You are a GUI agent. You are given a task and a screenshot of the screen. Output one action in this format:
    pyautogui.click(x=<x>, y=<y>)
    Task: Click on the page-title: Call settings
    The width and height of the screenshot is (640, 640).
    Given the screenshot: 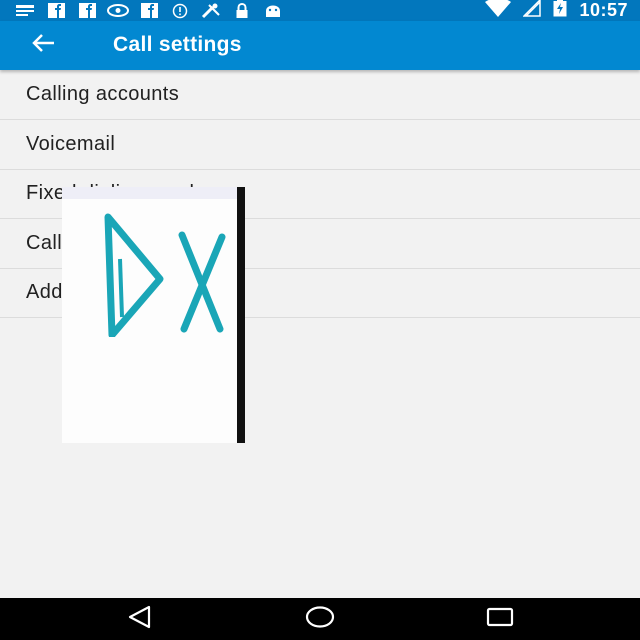 What is the action you would take?
    pyautogui.click(x=177, y=44)
    